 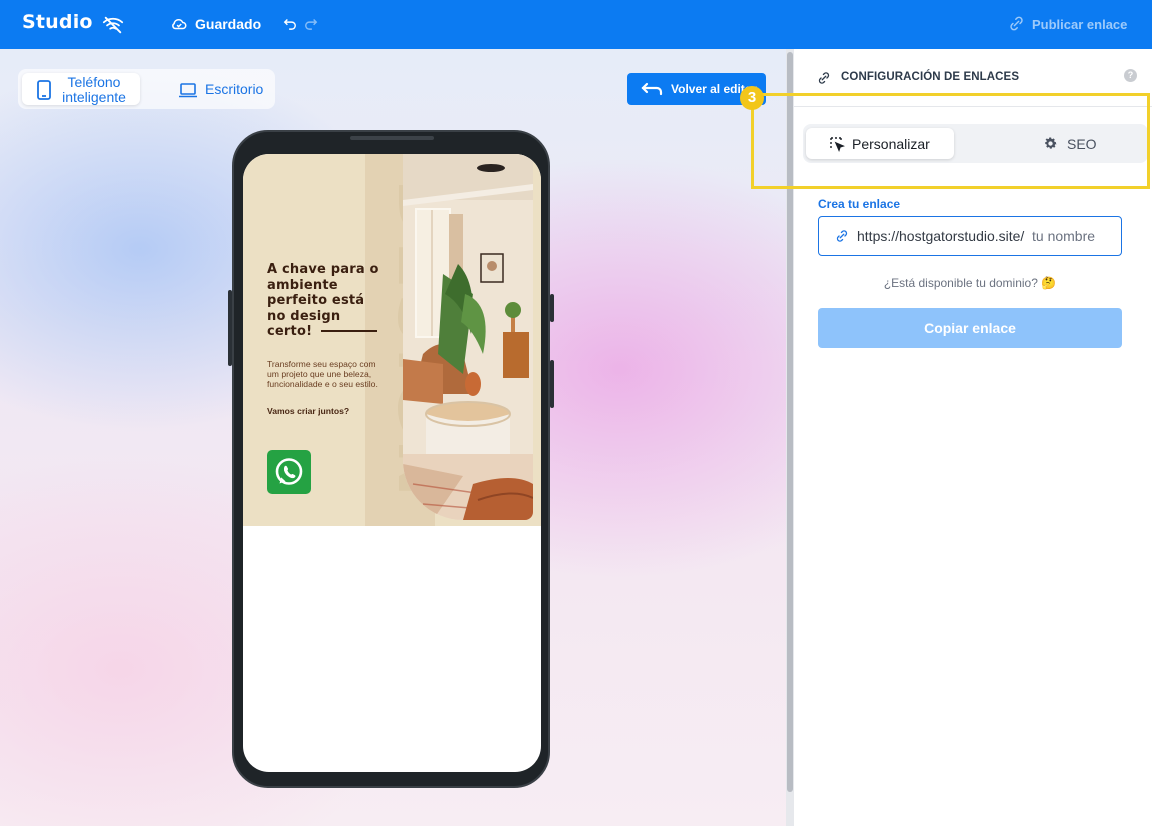 I want to click on laptop-icon, so click(x=188, y=90).